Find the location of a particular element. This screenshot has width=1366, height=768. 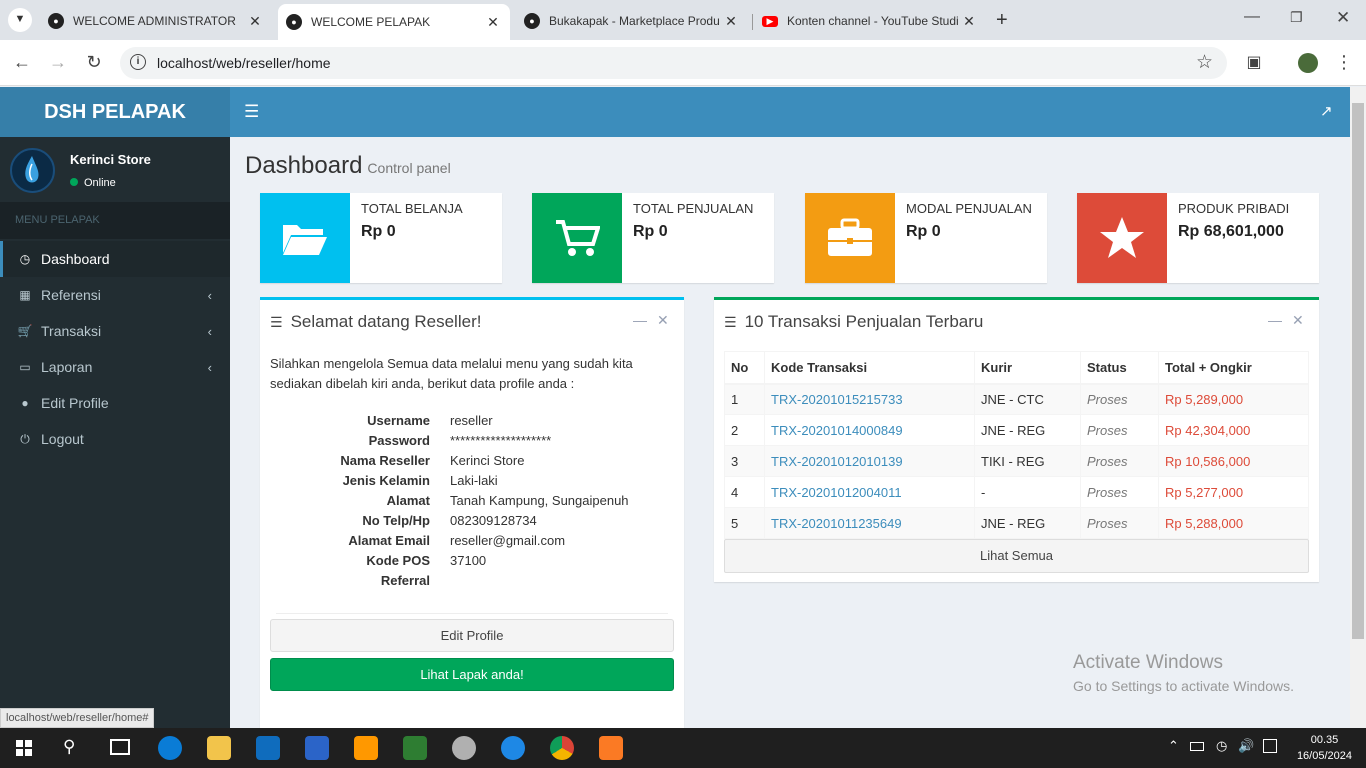

task-view-icon is located at coordinates (120, 747).